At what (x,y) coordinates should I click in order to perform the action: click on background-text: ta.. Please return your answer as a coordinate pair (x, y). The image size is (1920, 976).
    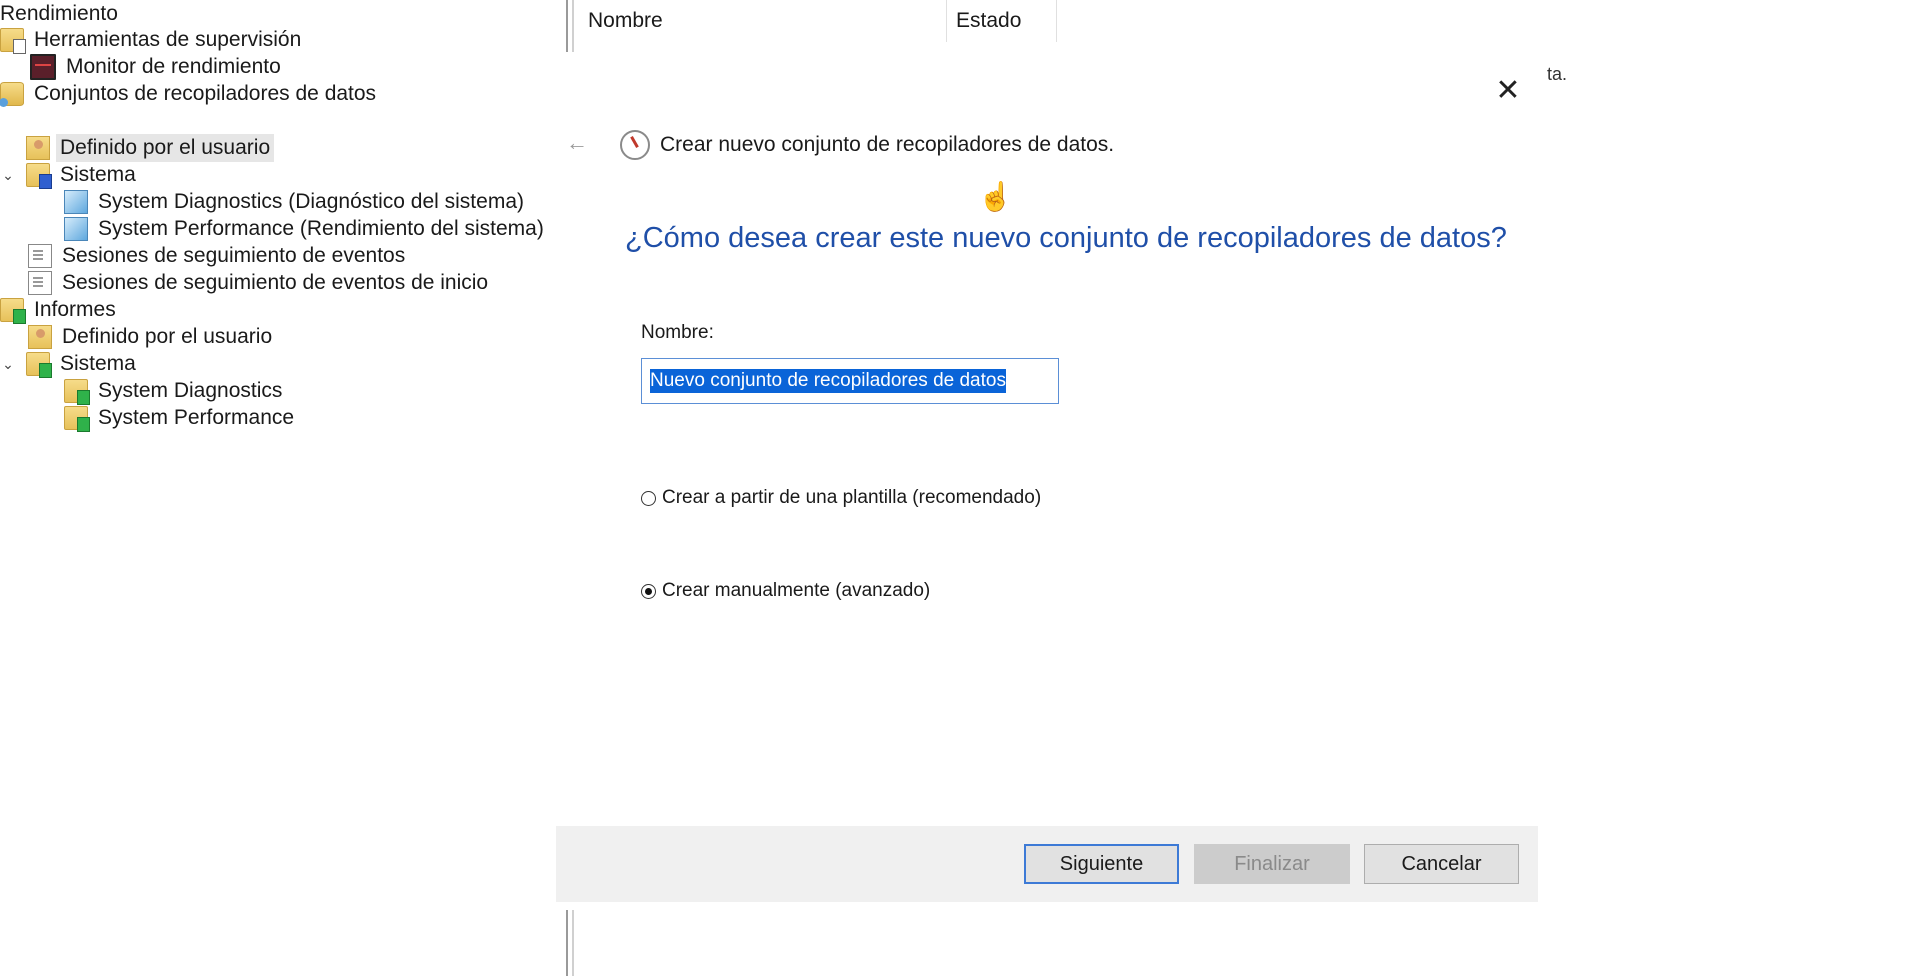
    Looking at the image, I should click on (1557, 74).